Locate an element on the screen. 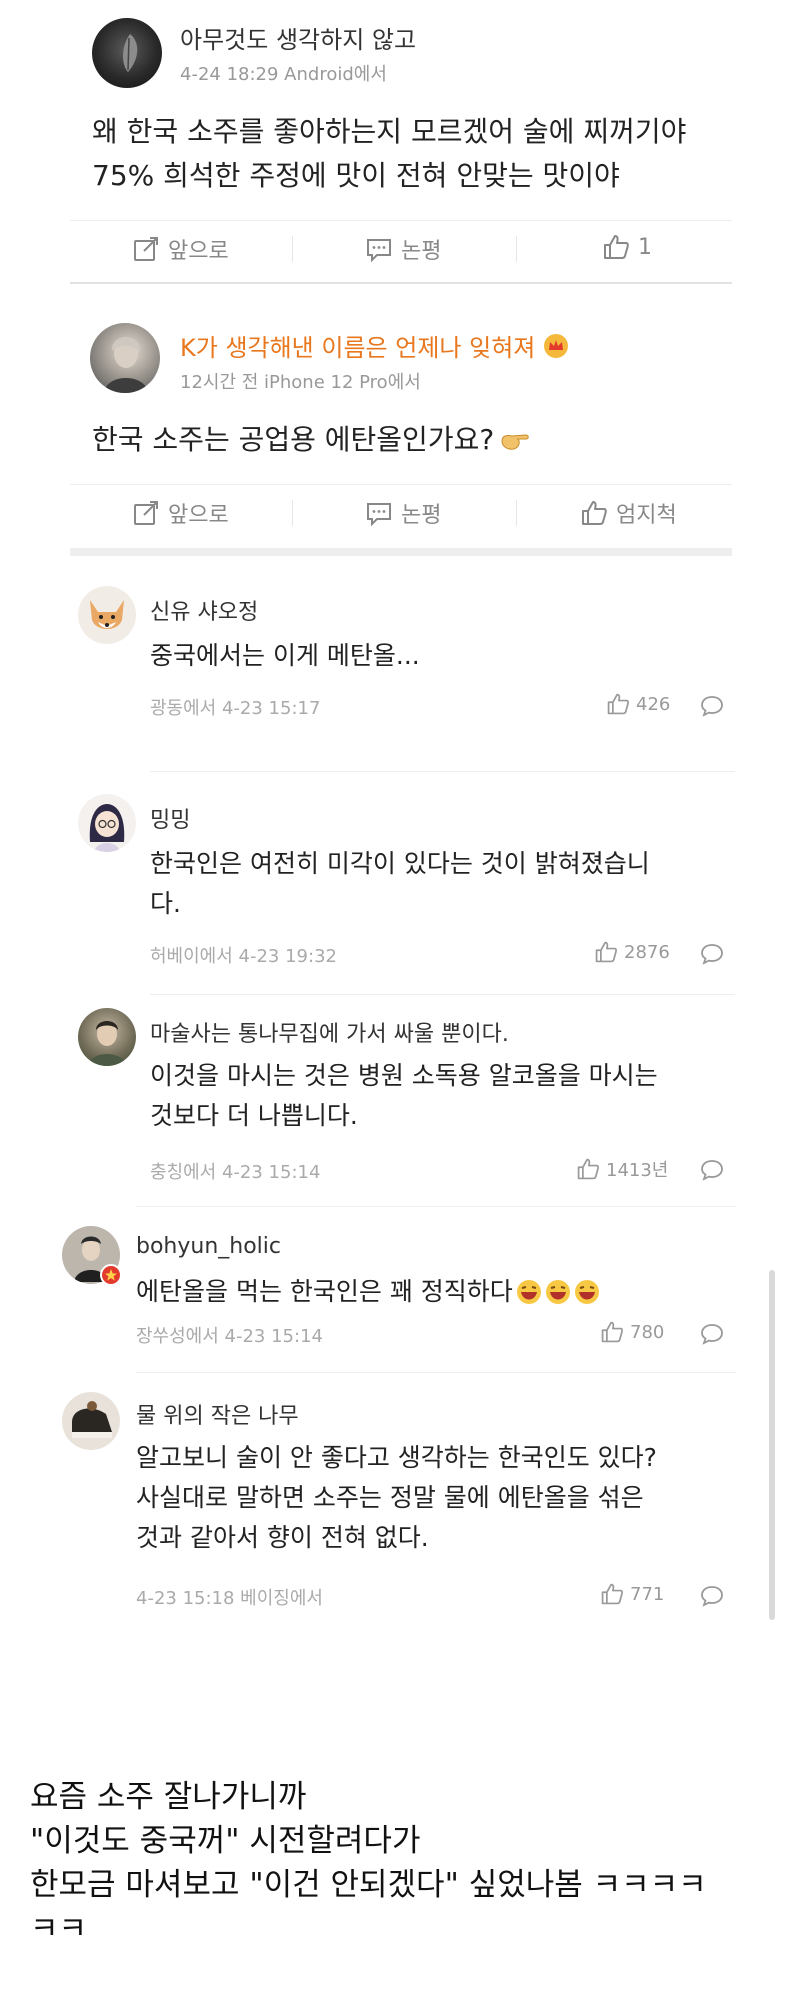 The image size is (800, 2015). girl-cartoon-icon is located at coordinates (107, 828).